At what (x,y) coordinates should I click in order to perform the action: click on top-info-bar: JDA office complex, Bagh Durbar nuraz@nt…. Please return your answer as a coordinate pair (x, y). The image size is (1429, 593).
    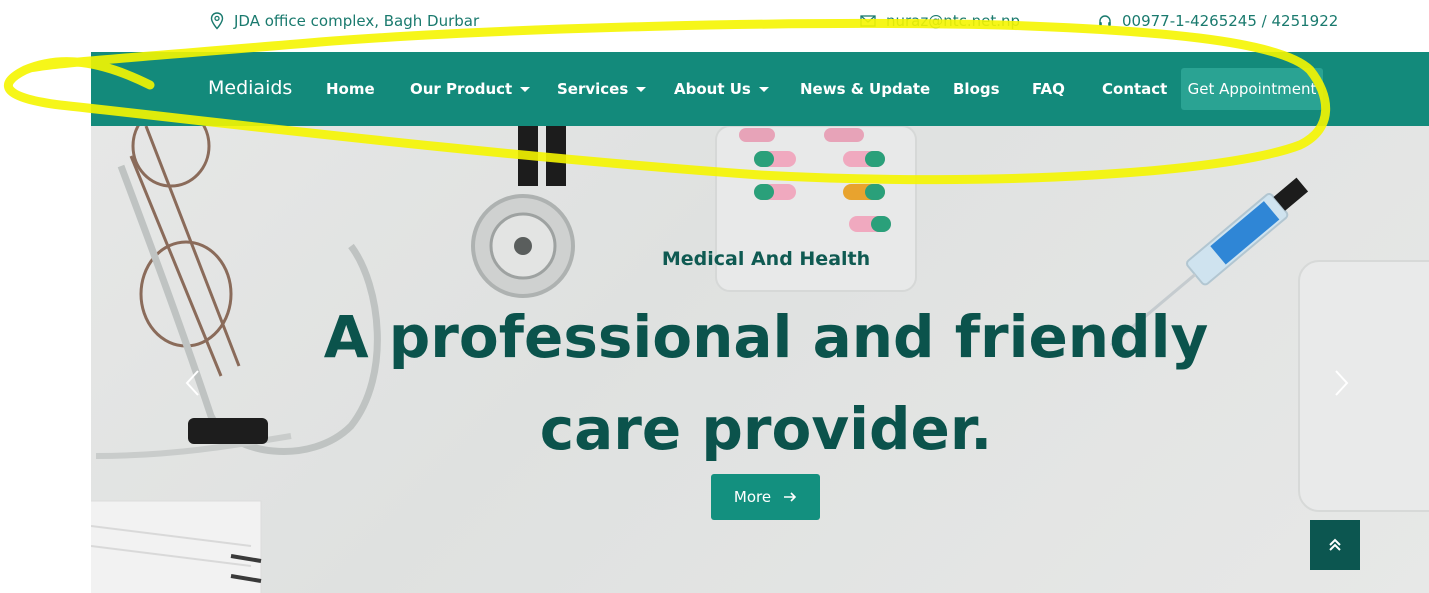
    Looking at the image, I should click on (714, 26).